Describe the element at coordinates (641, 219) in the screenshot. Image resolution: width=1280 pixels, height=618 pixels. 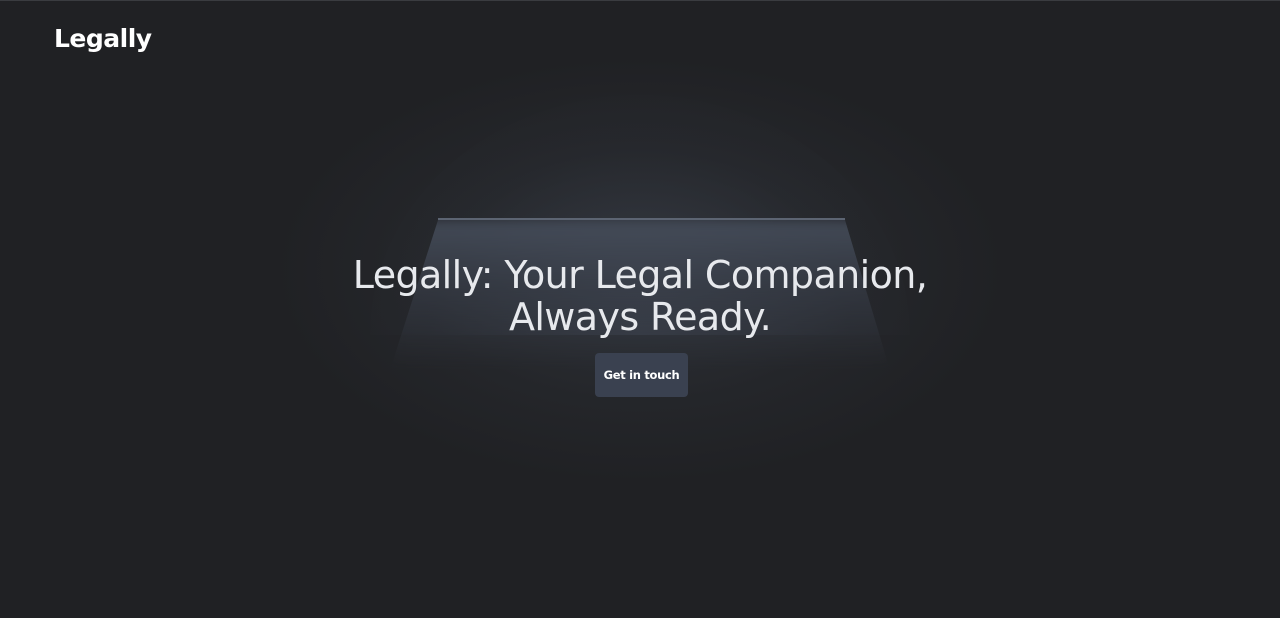
I see `lamp-line` at that location.